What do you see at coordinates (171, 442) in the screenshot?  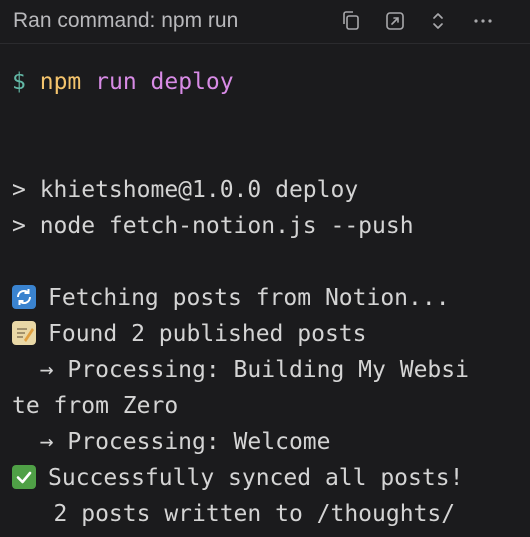 I see `processing-line-2: → Processing: Welcome` at bounding box center [171, 442].